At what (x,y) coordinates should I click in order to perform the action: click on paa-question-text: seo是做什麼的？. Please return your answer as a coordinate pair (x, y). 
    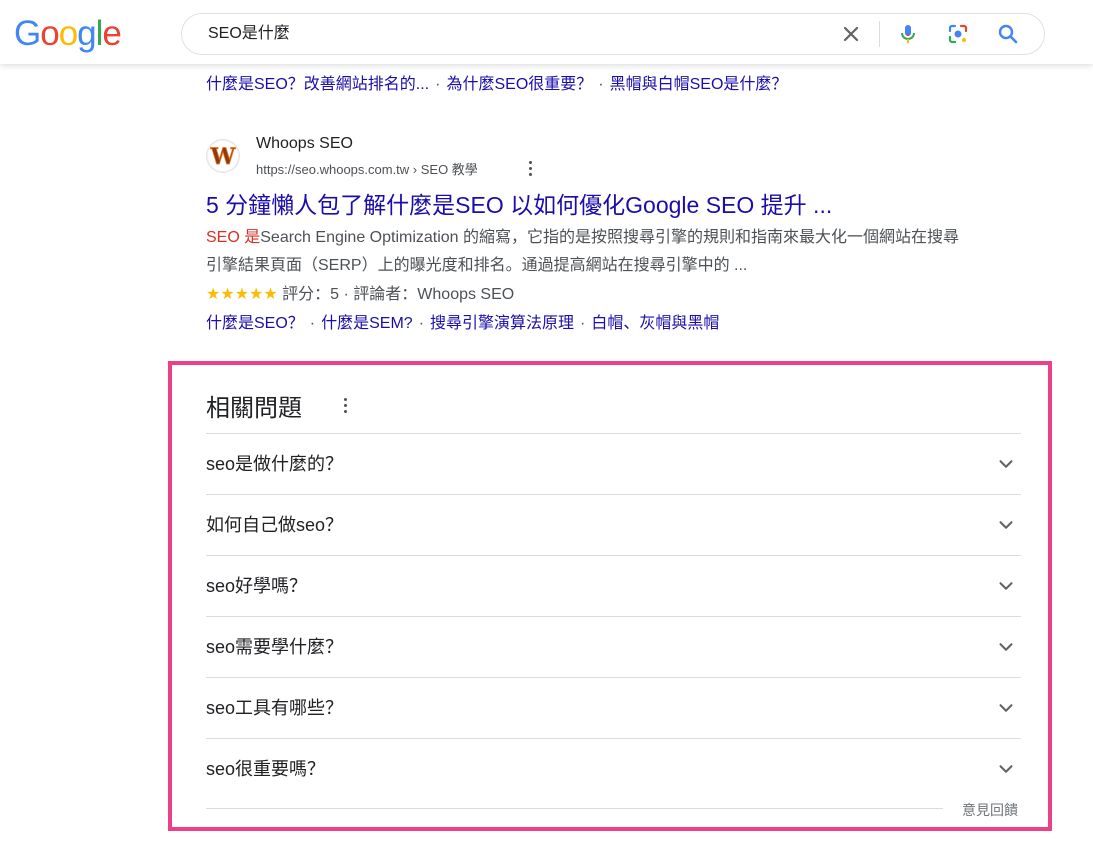
    Looking at the image, I should click on (275, 464).